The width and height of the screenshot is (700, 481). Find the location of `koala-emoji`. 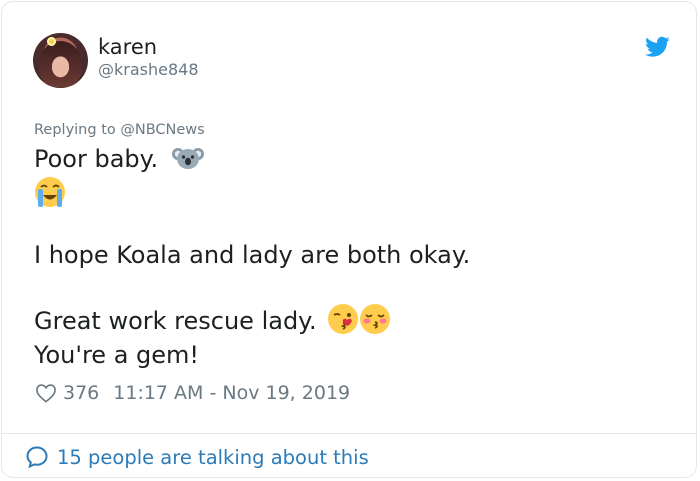

koala-emoji is located at coordinates (187, 158).